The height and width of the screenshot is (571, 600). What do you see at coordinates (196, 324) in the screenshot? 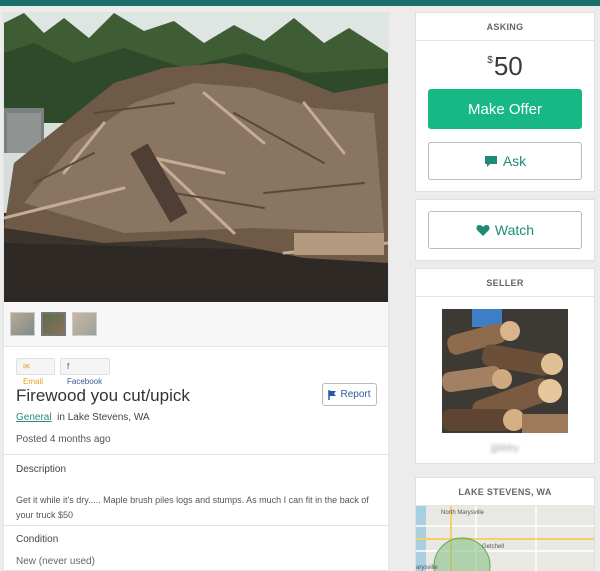
I see `photo-thumbnails` at bounding box center [196, 324].